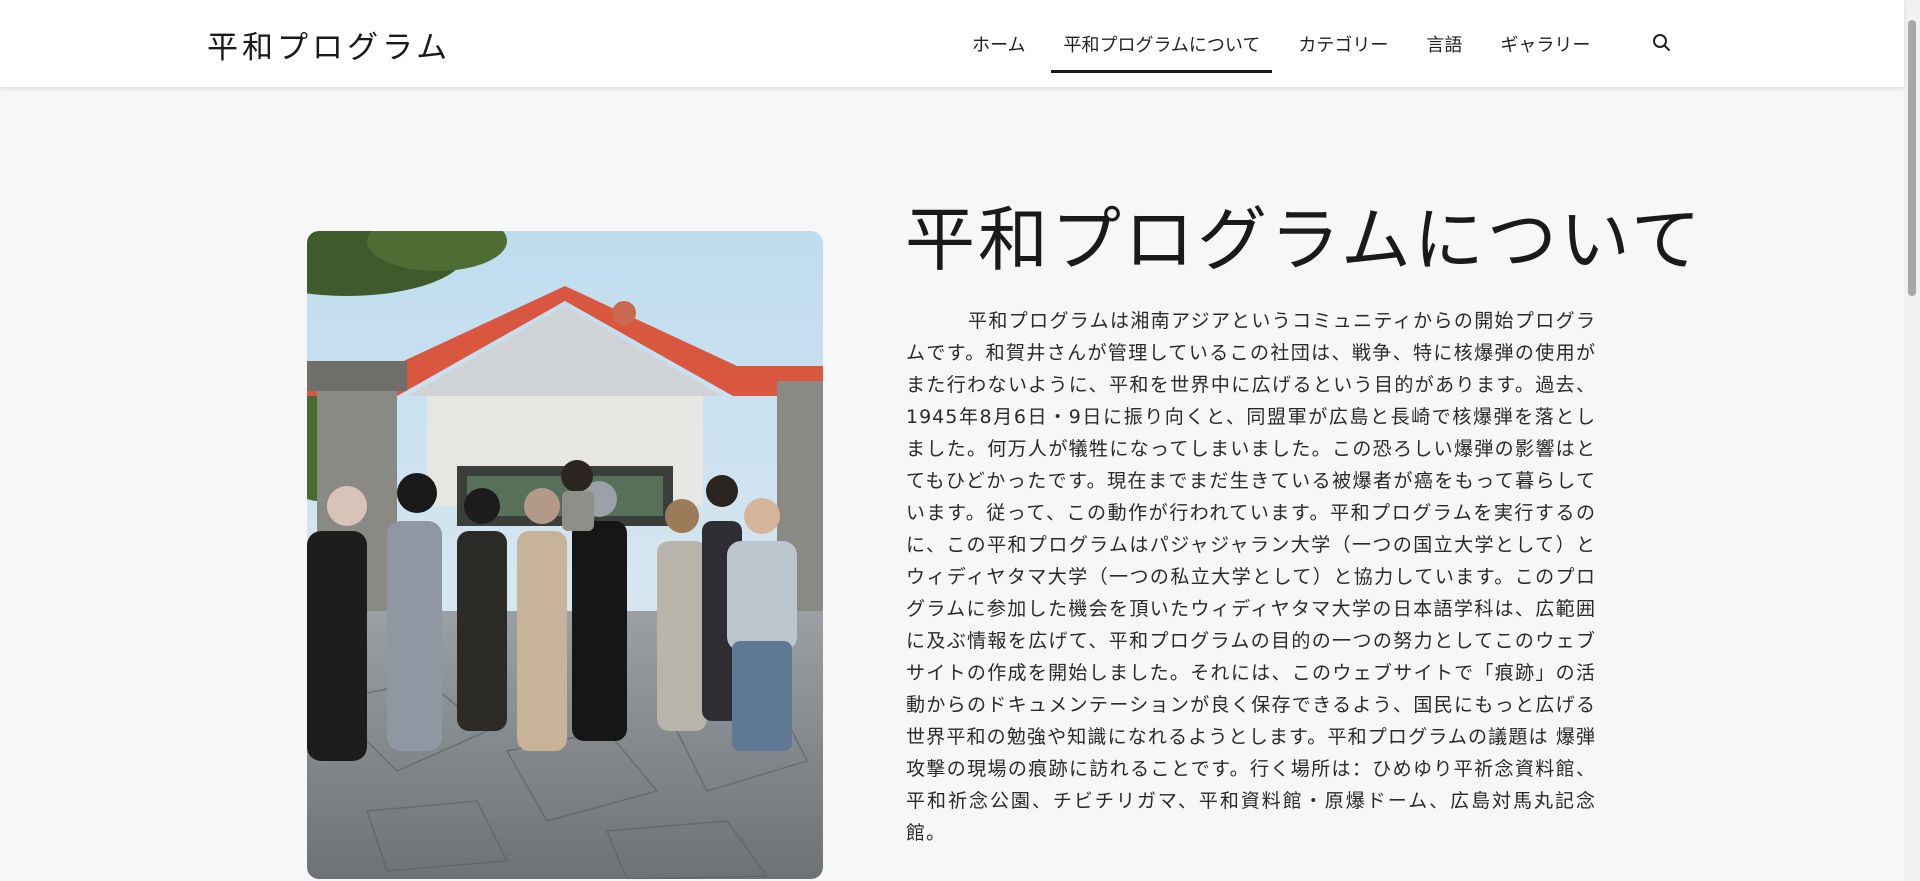 This screenshot has height=881, width=1920. Describe the element at coordinates (1304, 240) in the screenshot. I see `page-heading: 平和プログラムについて` at that location.